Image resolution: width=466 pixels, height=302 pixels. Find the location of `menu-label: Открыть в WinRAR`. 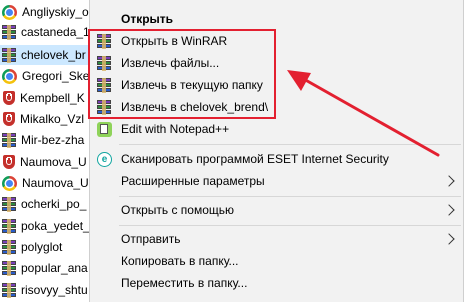

menu-label: Открыть в WinRAR is located at coordinates (174, 41).